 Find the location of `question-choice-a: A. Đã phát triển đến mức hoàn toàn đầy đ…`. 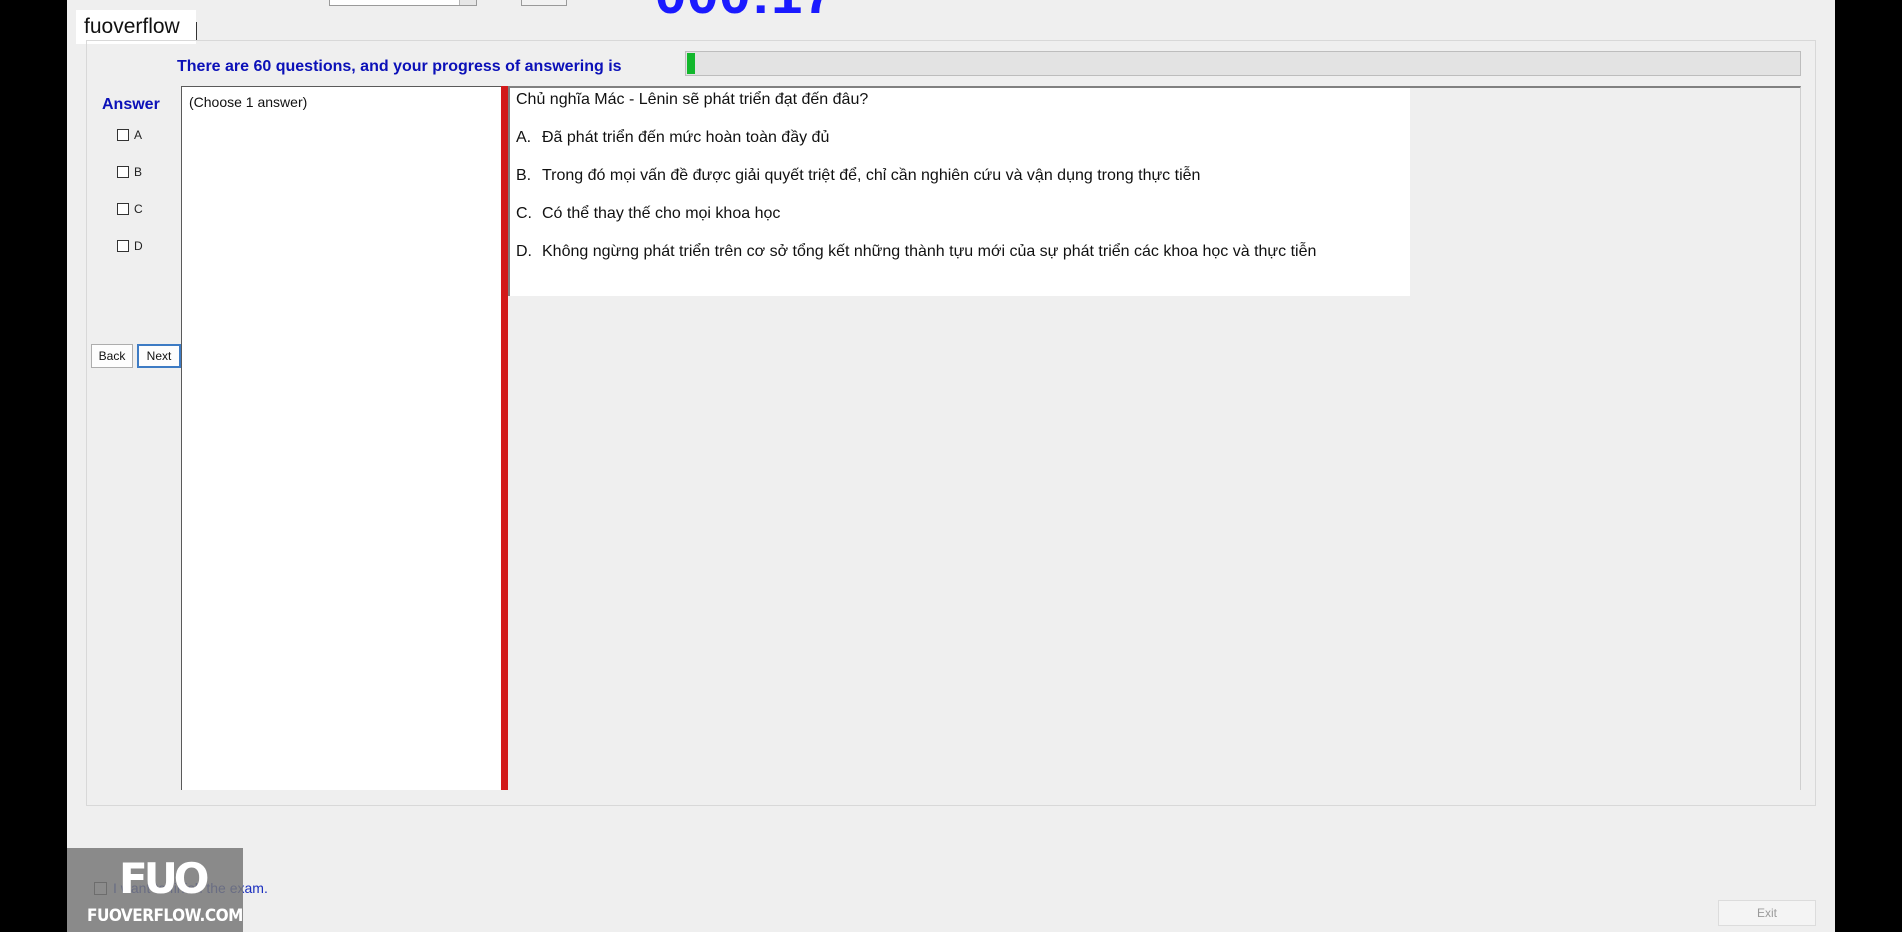

question-choice-a: A. Đã phát triển đến mức hoàn toàn đầy đ… is located at coordinates (672, 138).